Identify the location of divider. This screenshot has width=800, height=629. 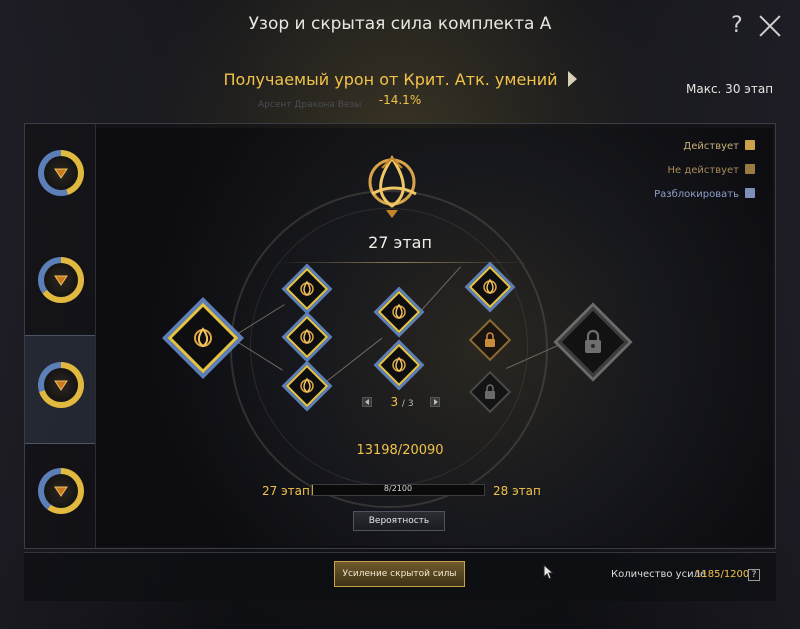
(401, 262).